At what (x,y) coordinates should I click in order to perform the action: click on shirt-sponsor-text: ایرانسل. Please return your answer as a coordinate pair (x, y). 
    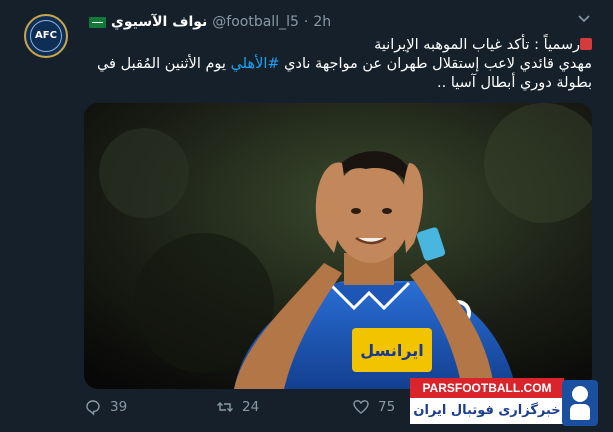
    Looking at the image, I should click on (392, 350).